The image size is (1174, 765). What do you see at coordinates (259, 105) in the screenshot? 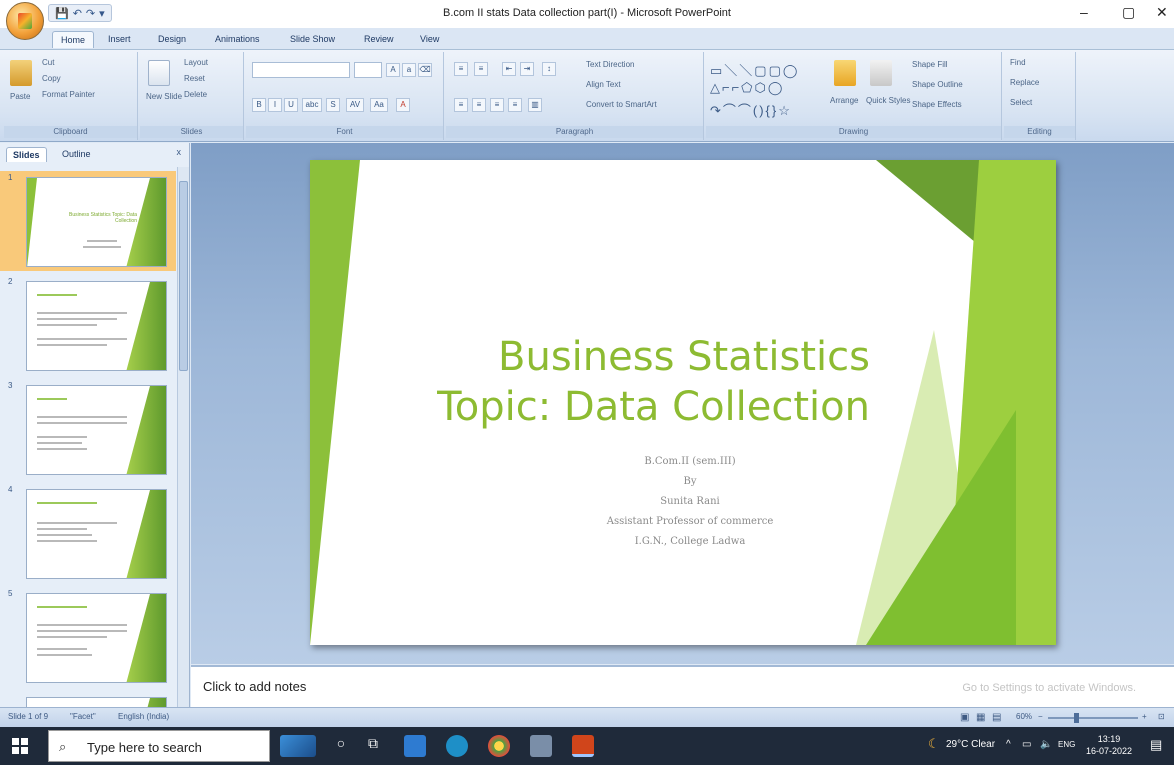
I see `bold-button: B` at bounding box center [259, 105].